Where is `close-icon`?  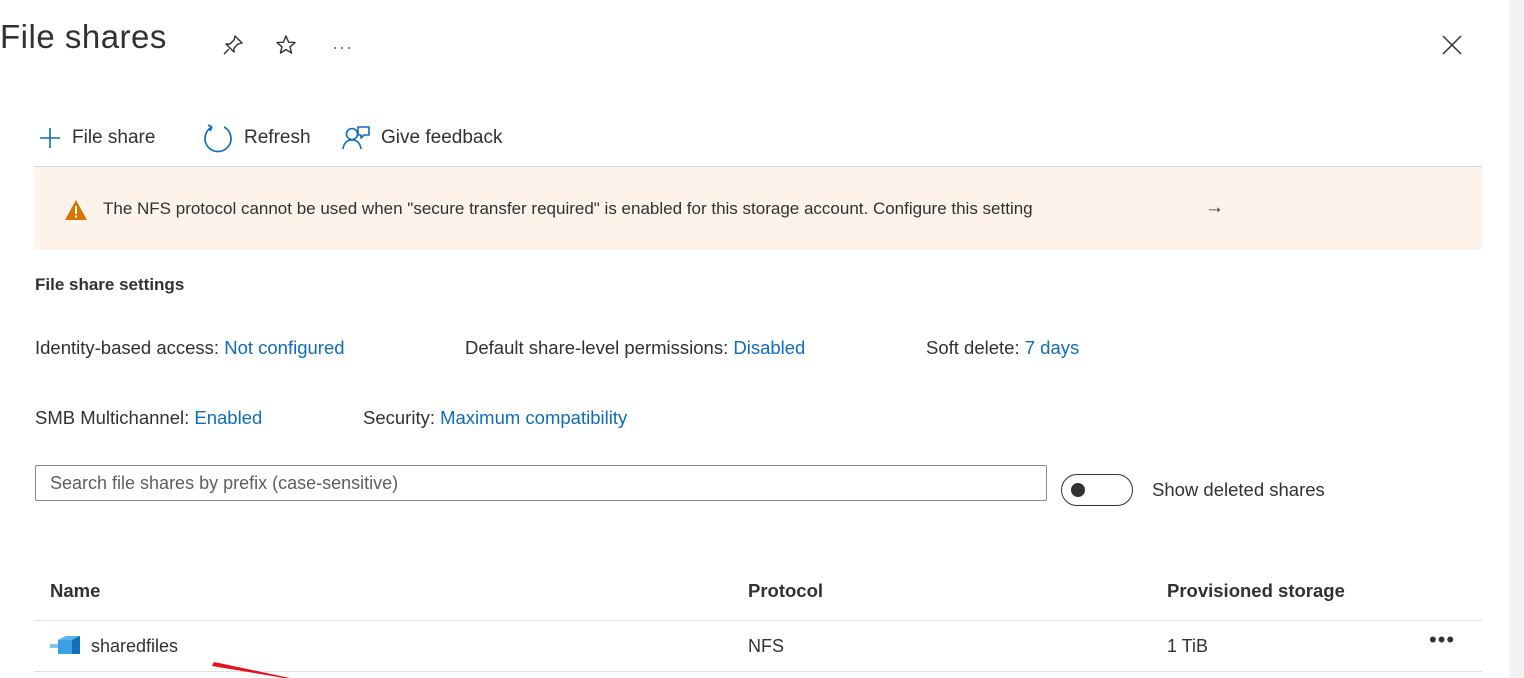
close-icon is located at coordinates (1452, 45).